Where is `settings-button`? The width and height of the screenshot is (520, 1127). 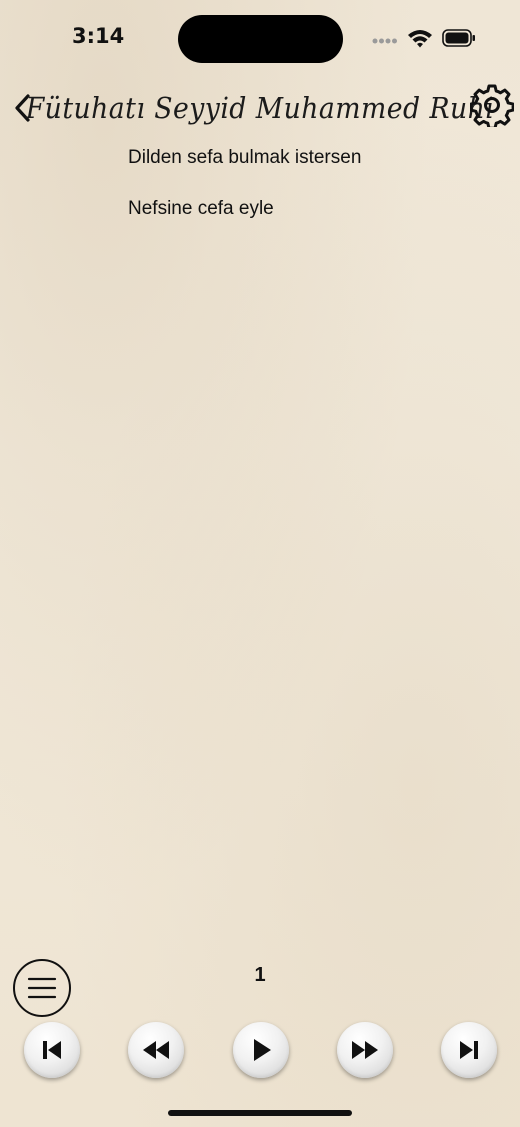 settings-button is located at coordinates (492, 106).